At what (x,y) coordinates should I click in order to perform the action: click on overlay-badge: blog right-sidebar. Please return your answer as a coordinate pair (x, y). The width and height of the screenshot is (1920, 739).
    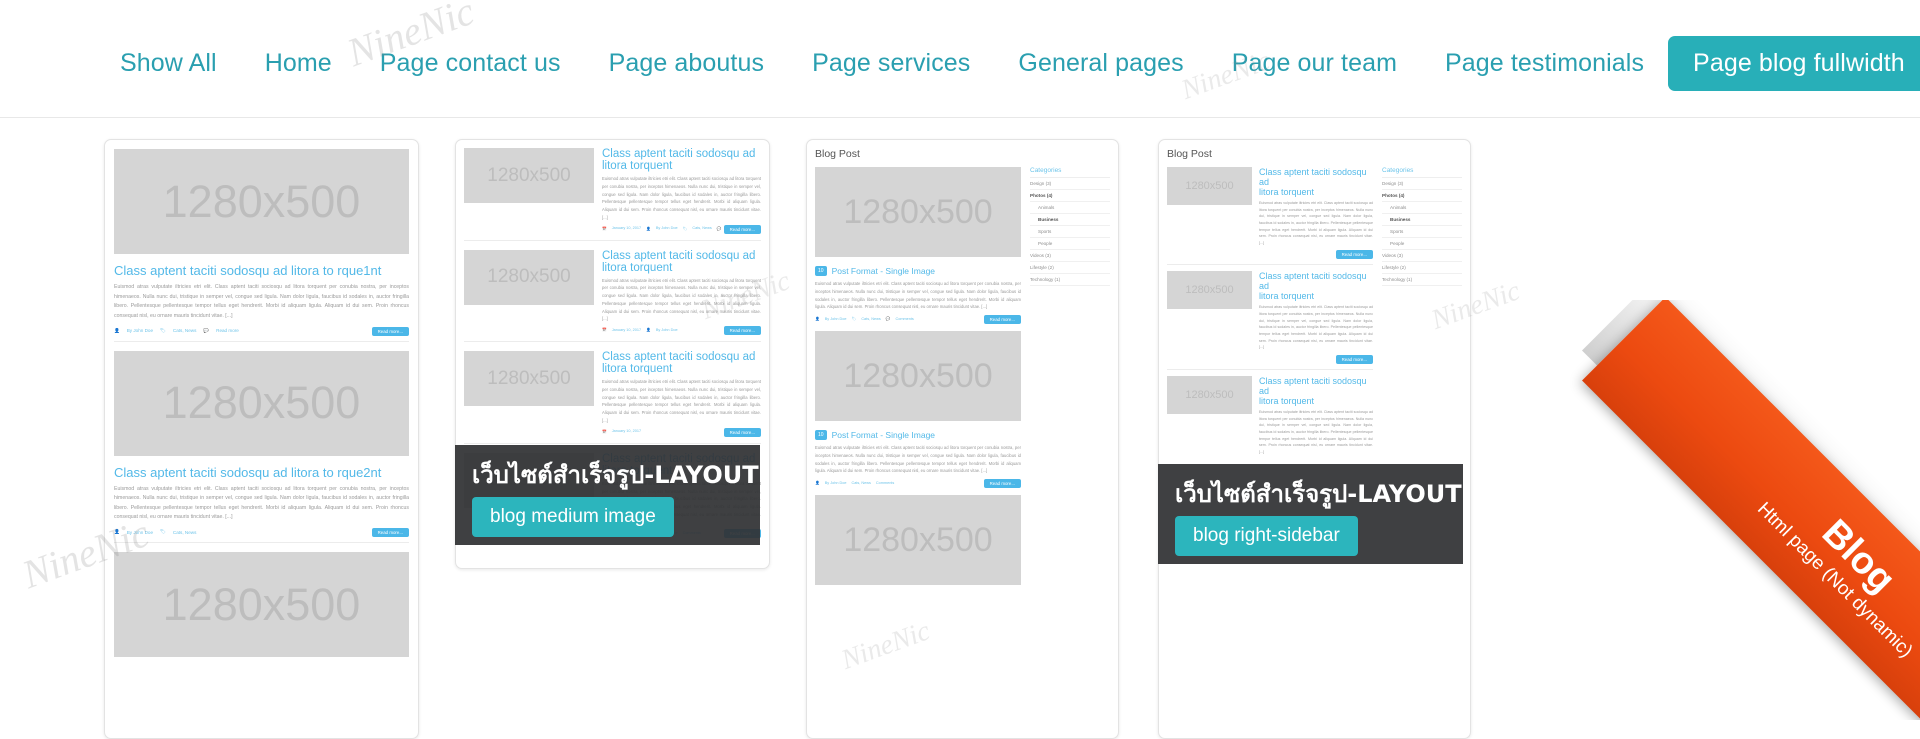
    Looking at the image, I should click on (1266, 536).